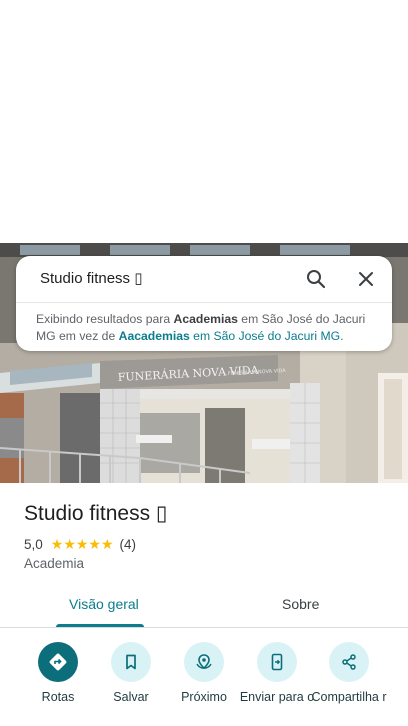 This screenshot has width=408, height=726. Describe the element at coordinates (154, 336) in the screenshot. I see `original-term-link: Aacademias` at that location.